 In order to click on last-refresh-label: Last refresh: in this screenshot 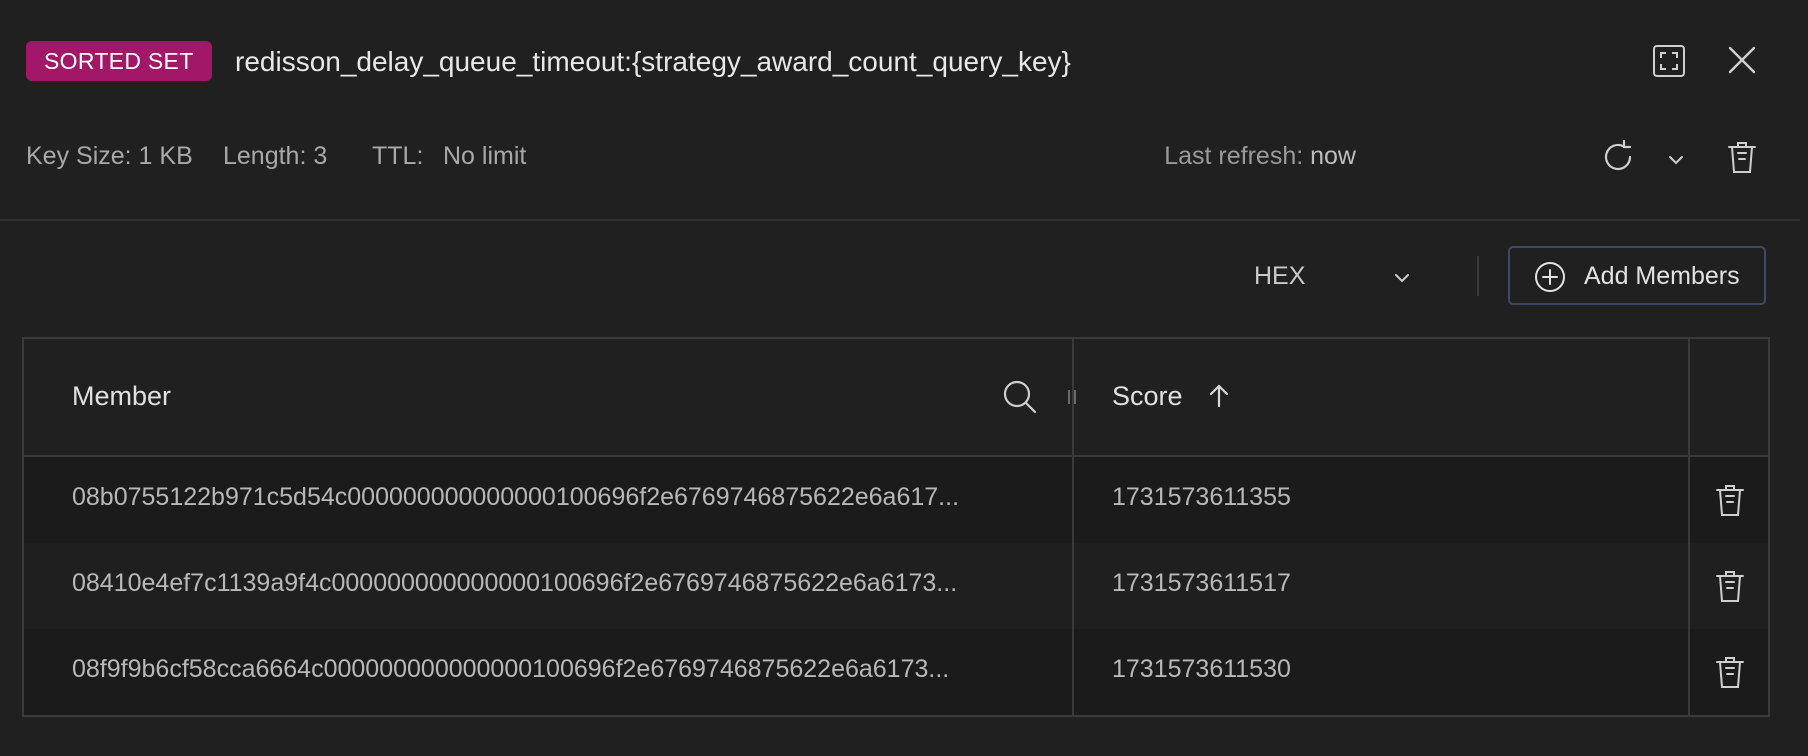, I will do `click(1234, 156)`.